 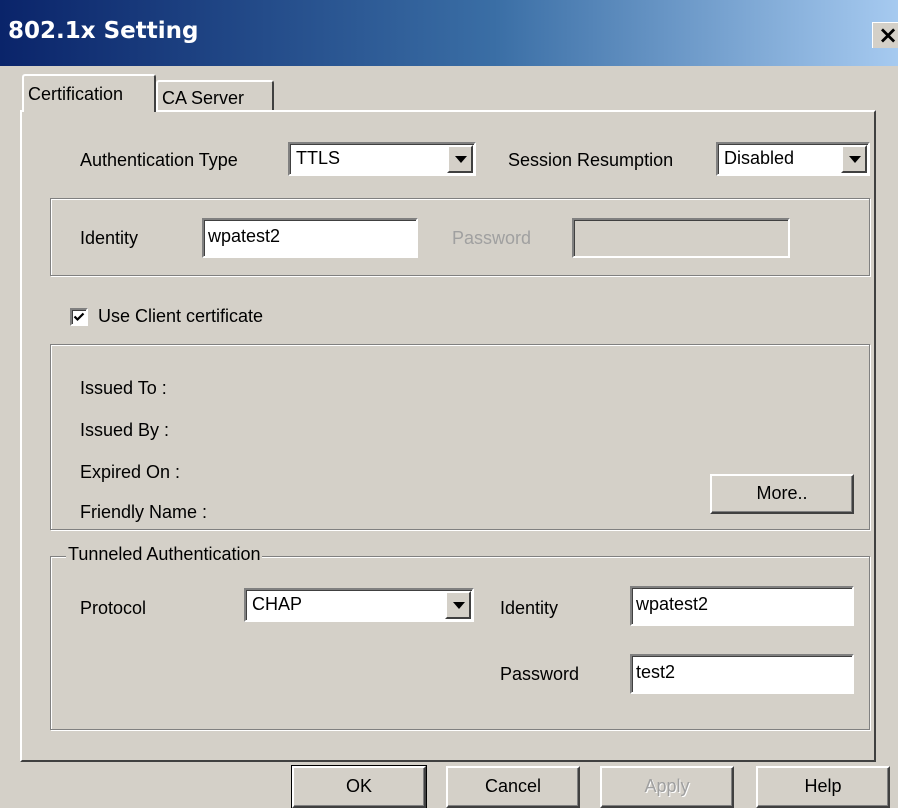 What do you see at coordinates (672, 604) in the screenshot?
I see `tunneled-identity-value: wpatest2` at bounding box center [672, 604].